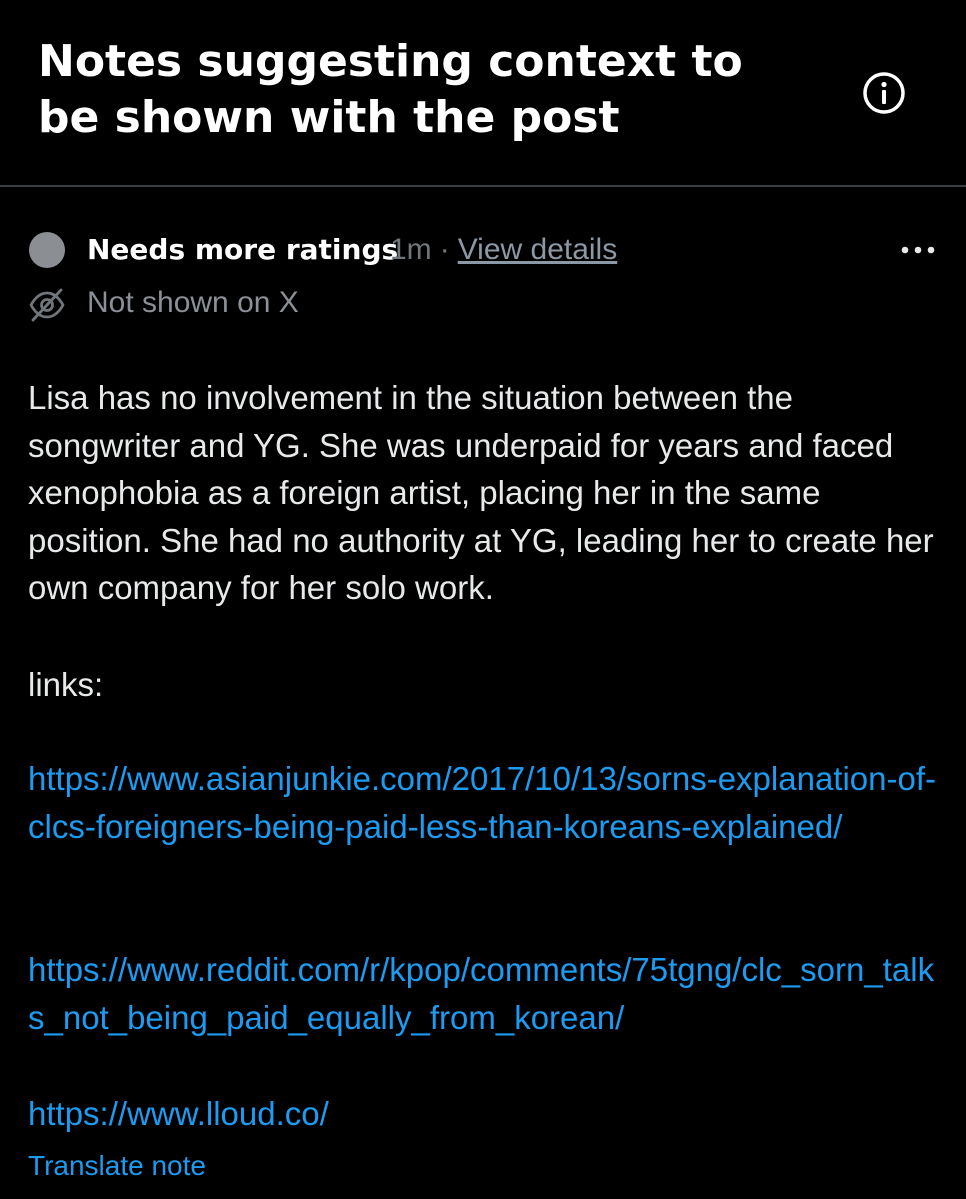  I want to click on status-label: Needs more ratings, so click(243, 249).